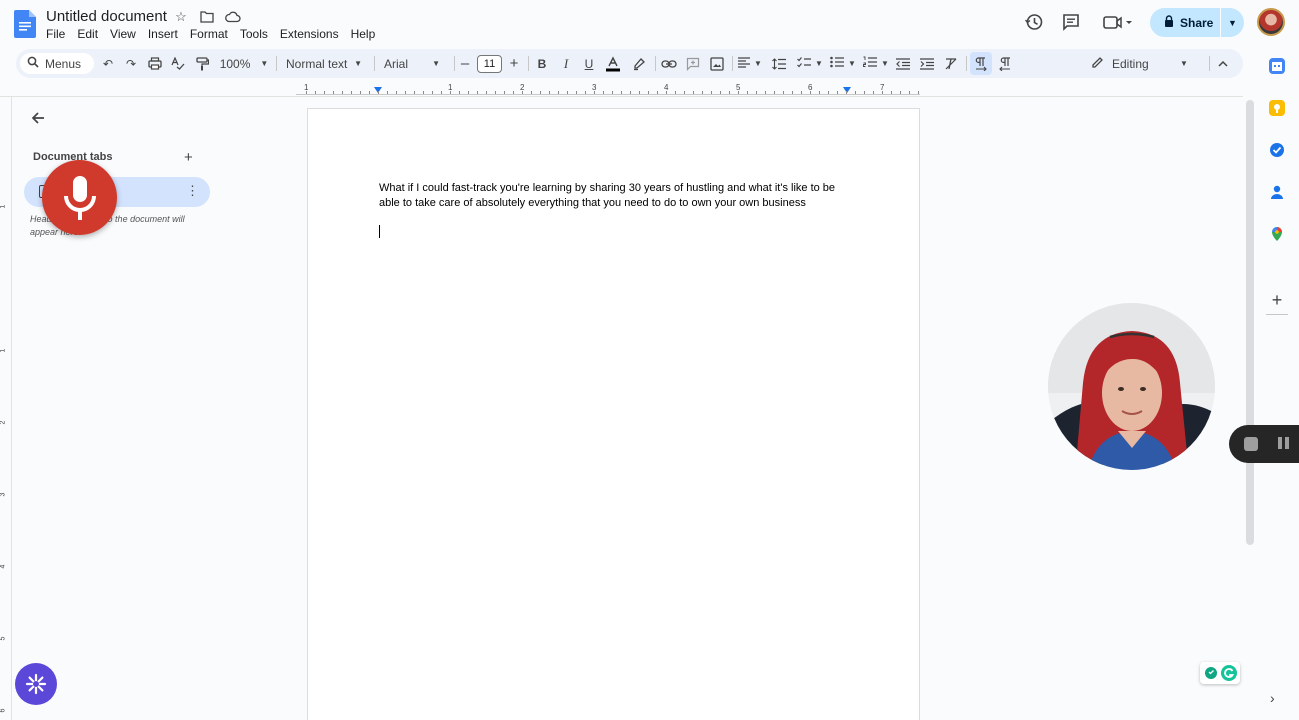 The image size is (1299, 720). What do you see at coordinates (1169, 22) in the screenshot?
I see `lock-icon` at bounding box center [1169, 22].